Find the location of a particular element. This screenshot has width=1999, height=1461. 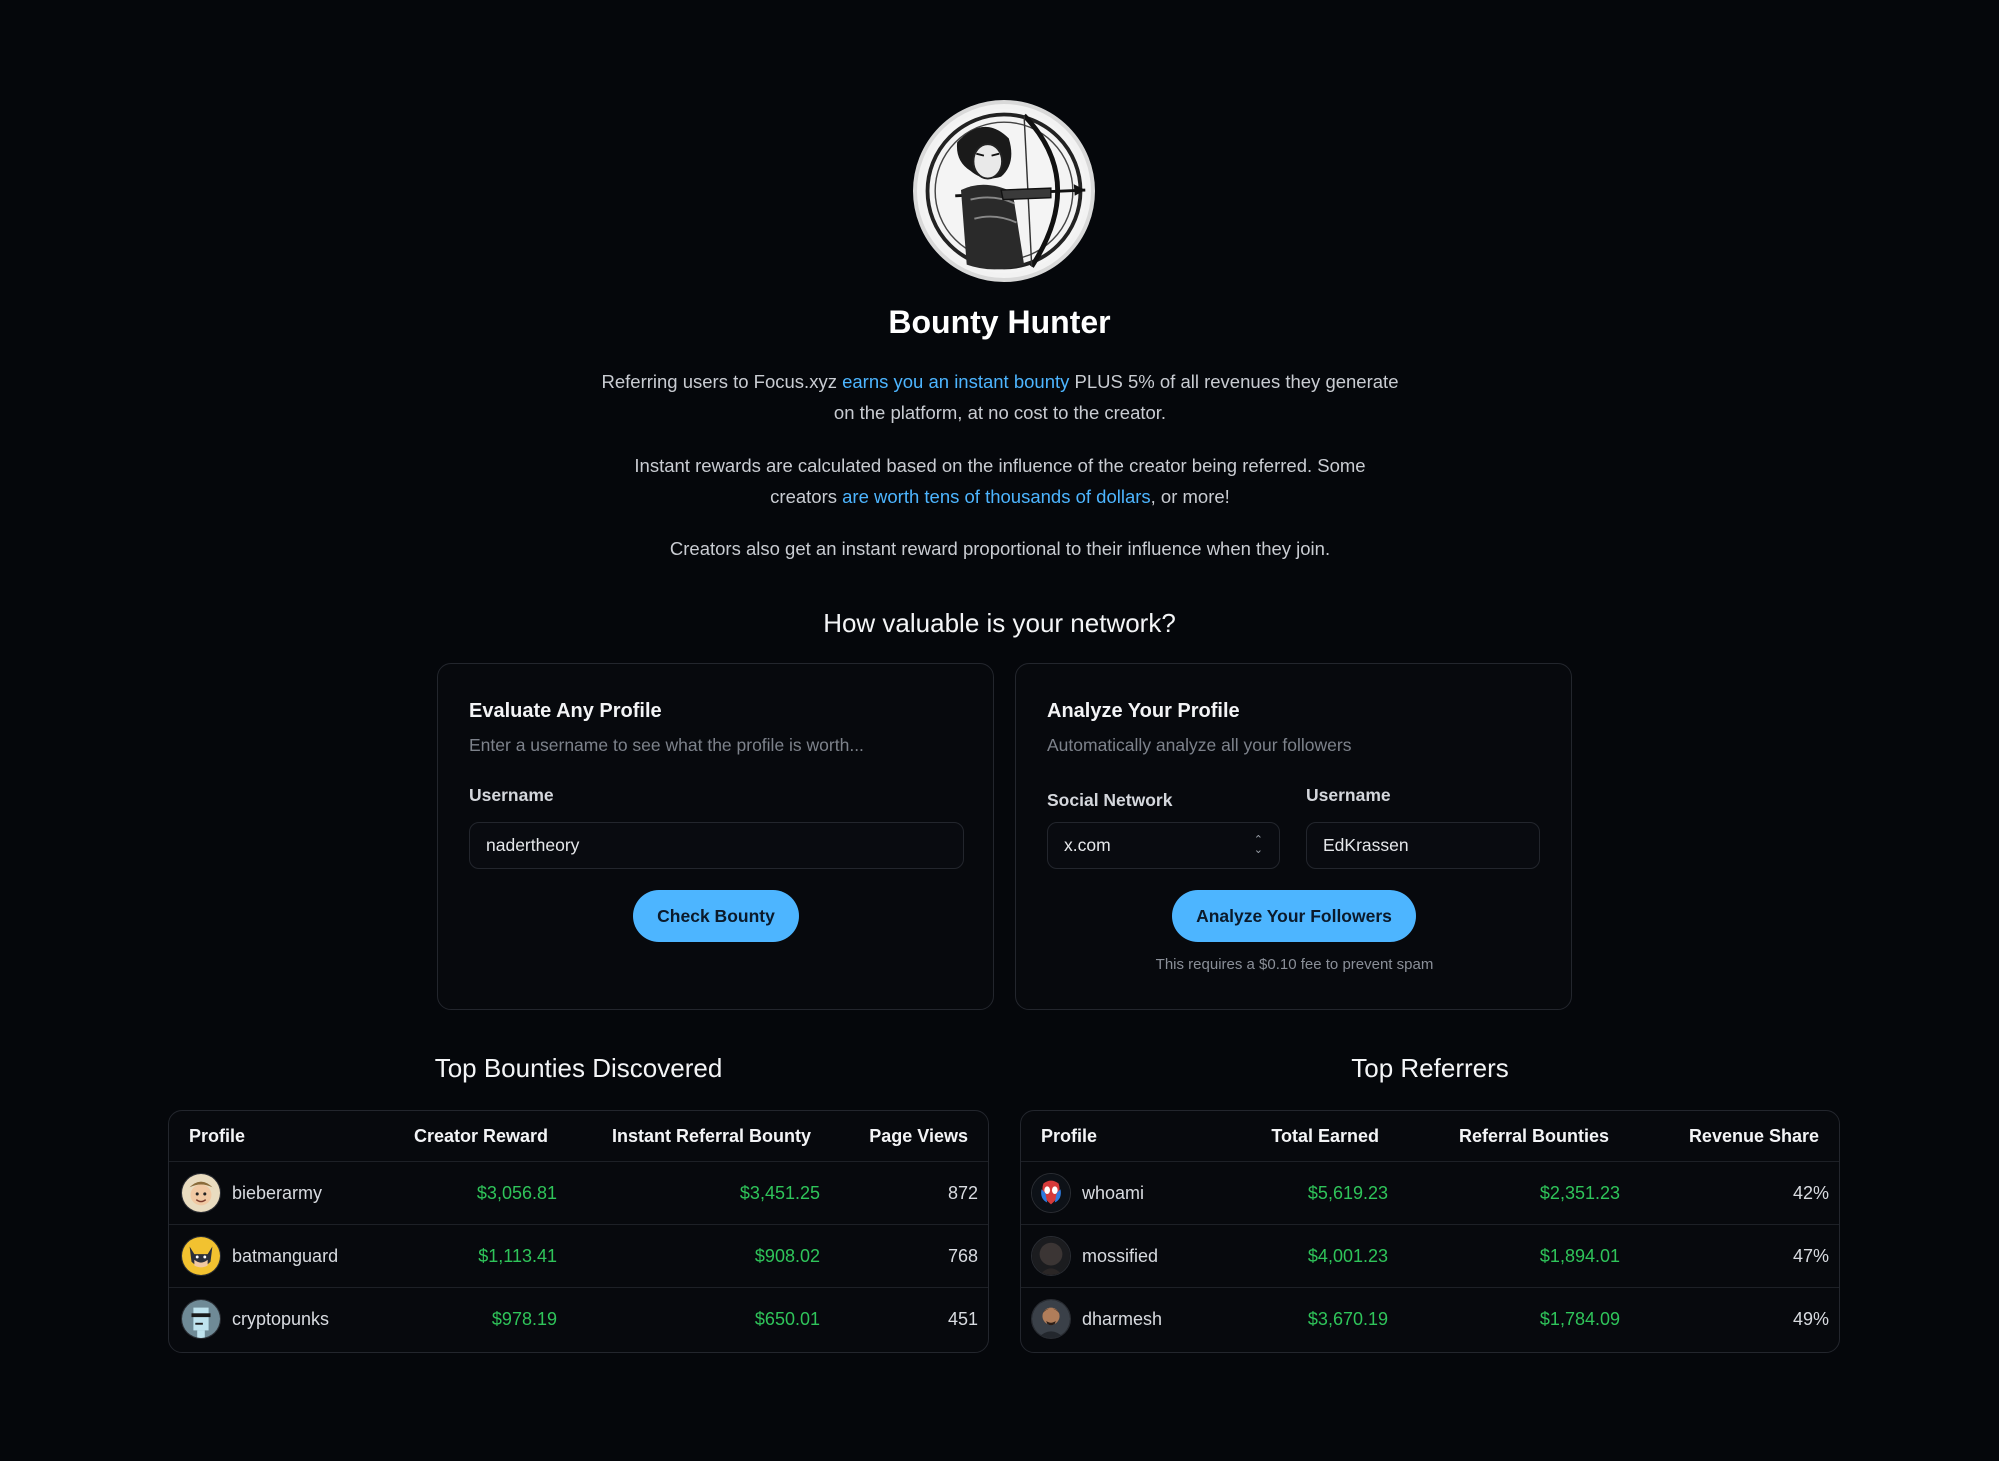

profile-cell: dharmesh is located at coordinates (1096, 1319).